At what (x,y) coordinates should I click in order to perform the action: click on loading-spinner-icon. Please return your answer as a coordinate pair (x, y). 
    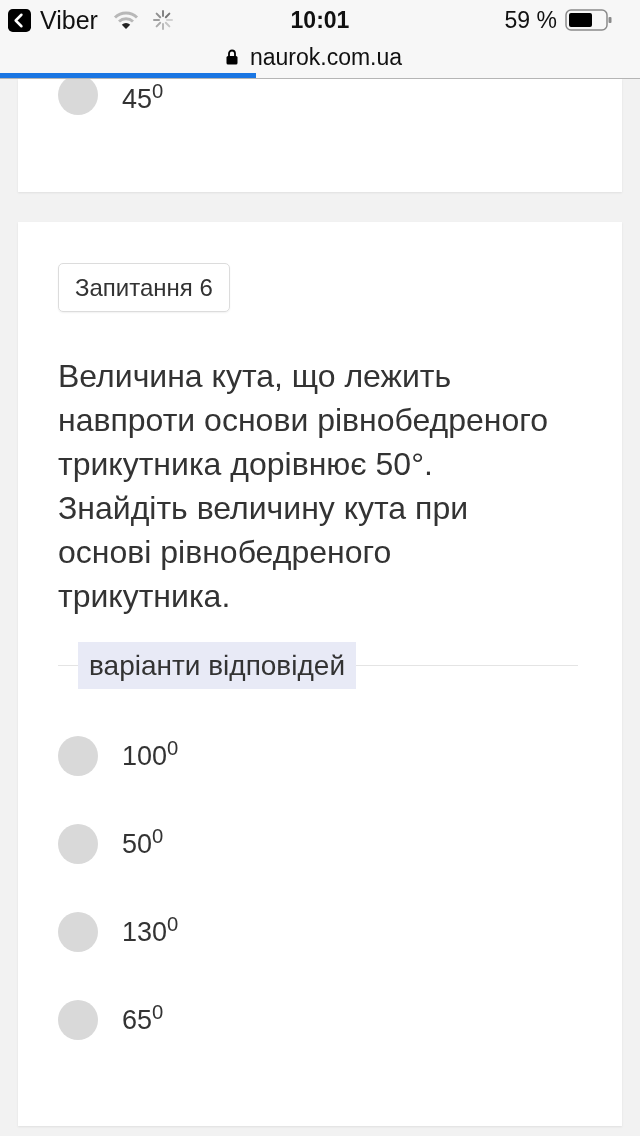
    Looking at the image, I should click on (162, 20).